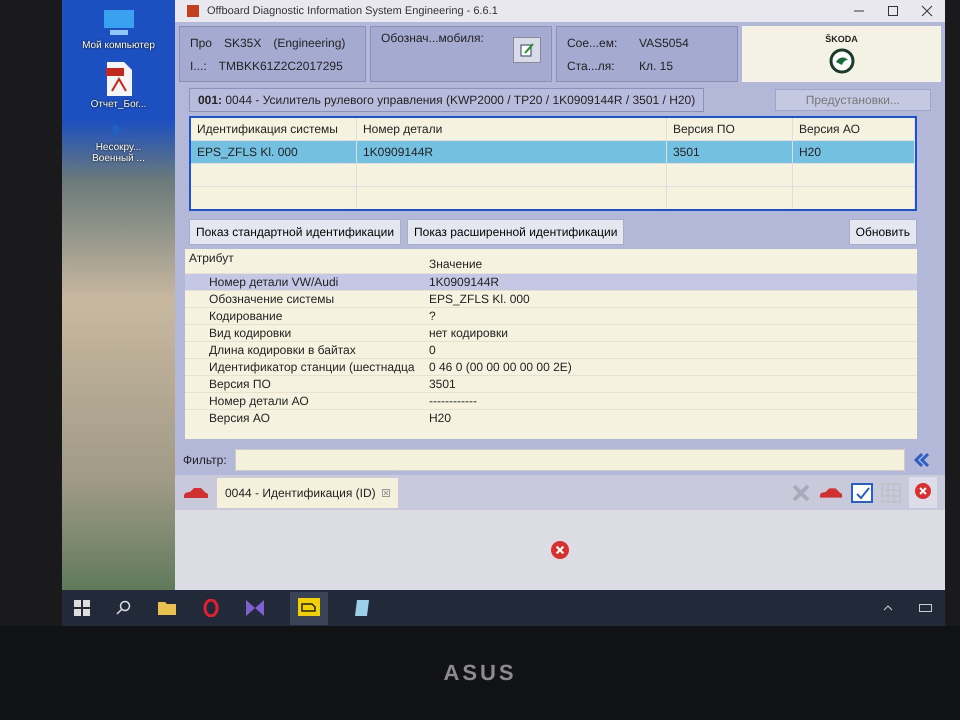 The height and width of the screenshot is (720, 960). I want to click on filter-field, so click(569, 460).